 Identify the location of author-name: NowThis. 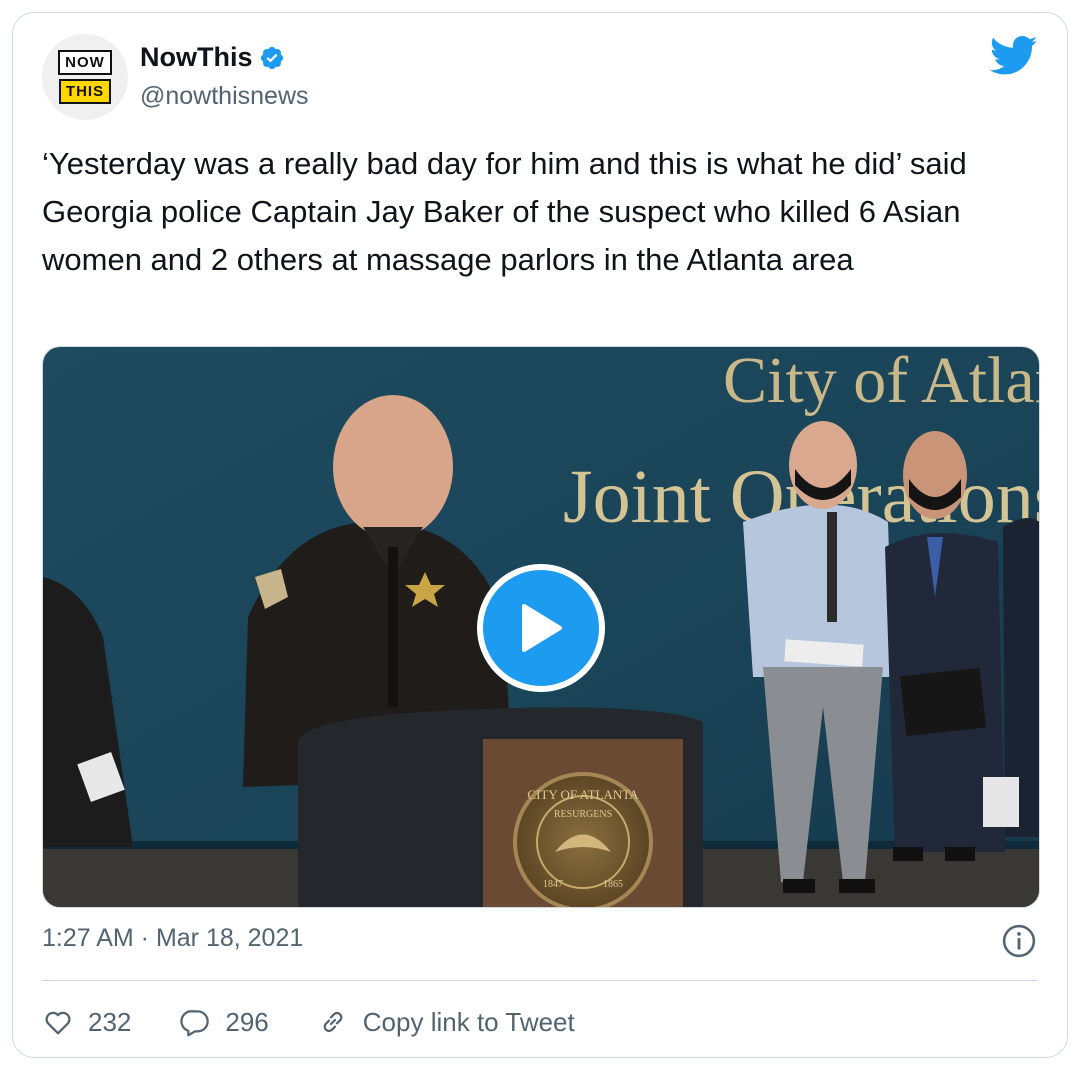
(196, 57).